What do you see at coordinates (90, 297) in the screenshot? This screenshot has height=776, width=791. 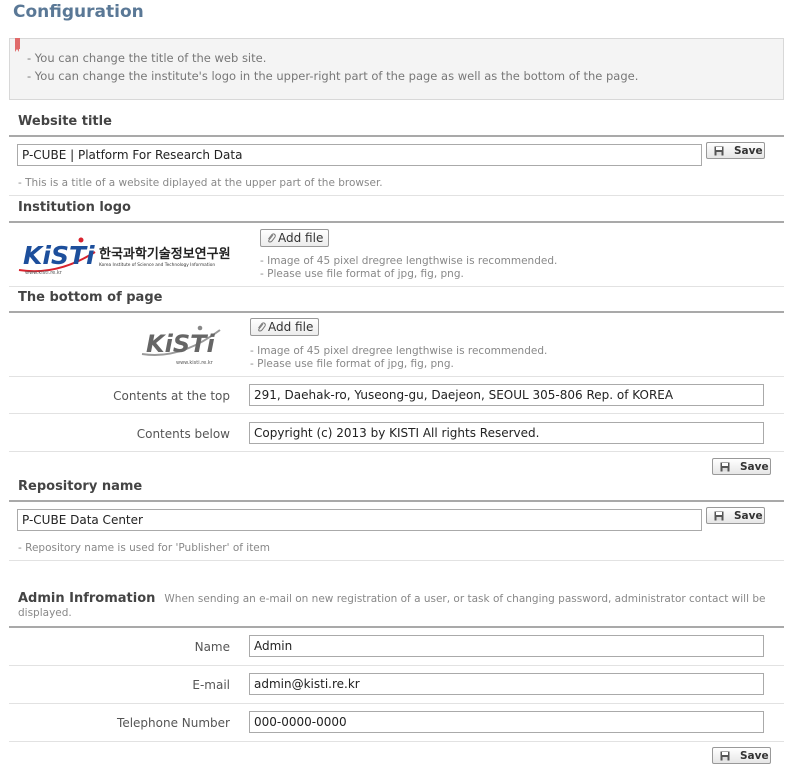 I see `bottom-of-page-heading: The bottom of page` at bounding box center [90, 297].